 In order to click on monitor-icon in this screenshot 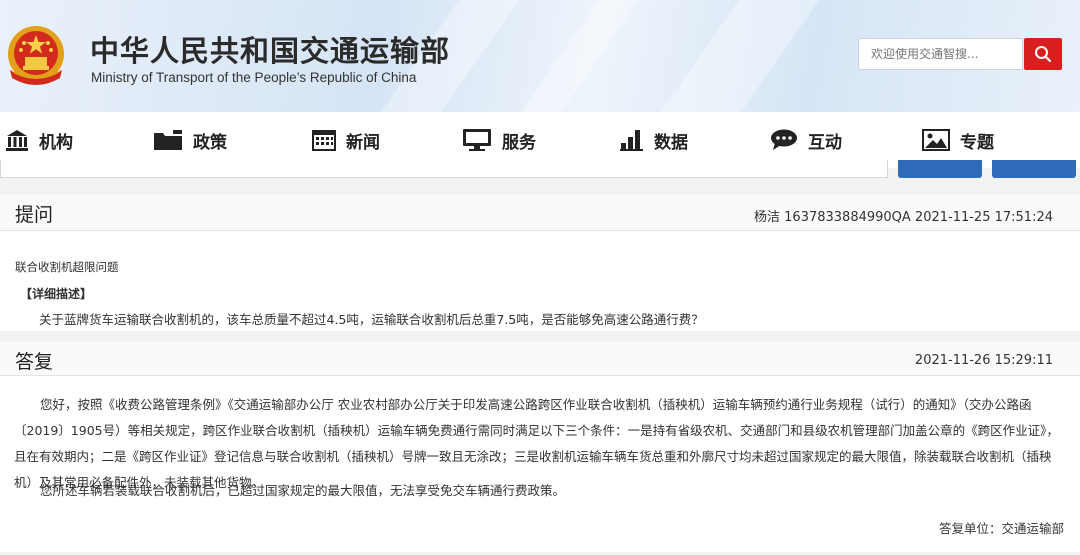, I will do `click(477, 140)`.